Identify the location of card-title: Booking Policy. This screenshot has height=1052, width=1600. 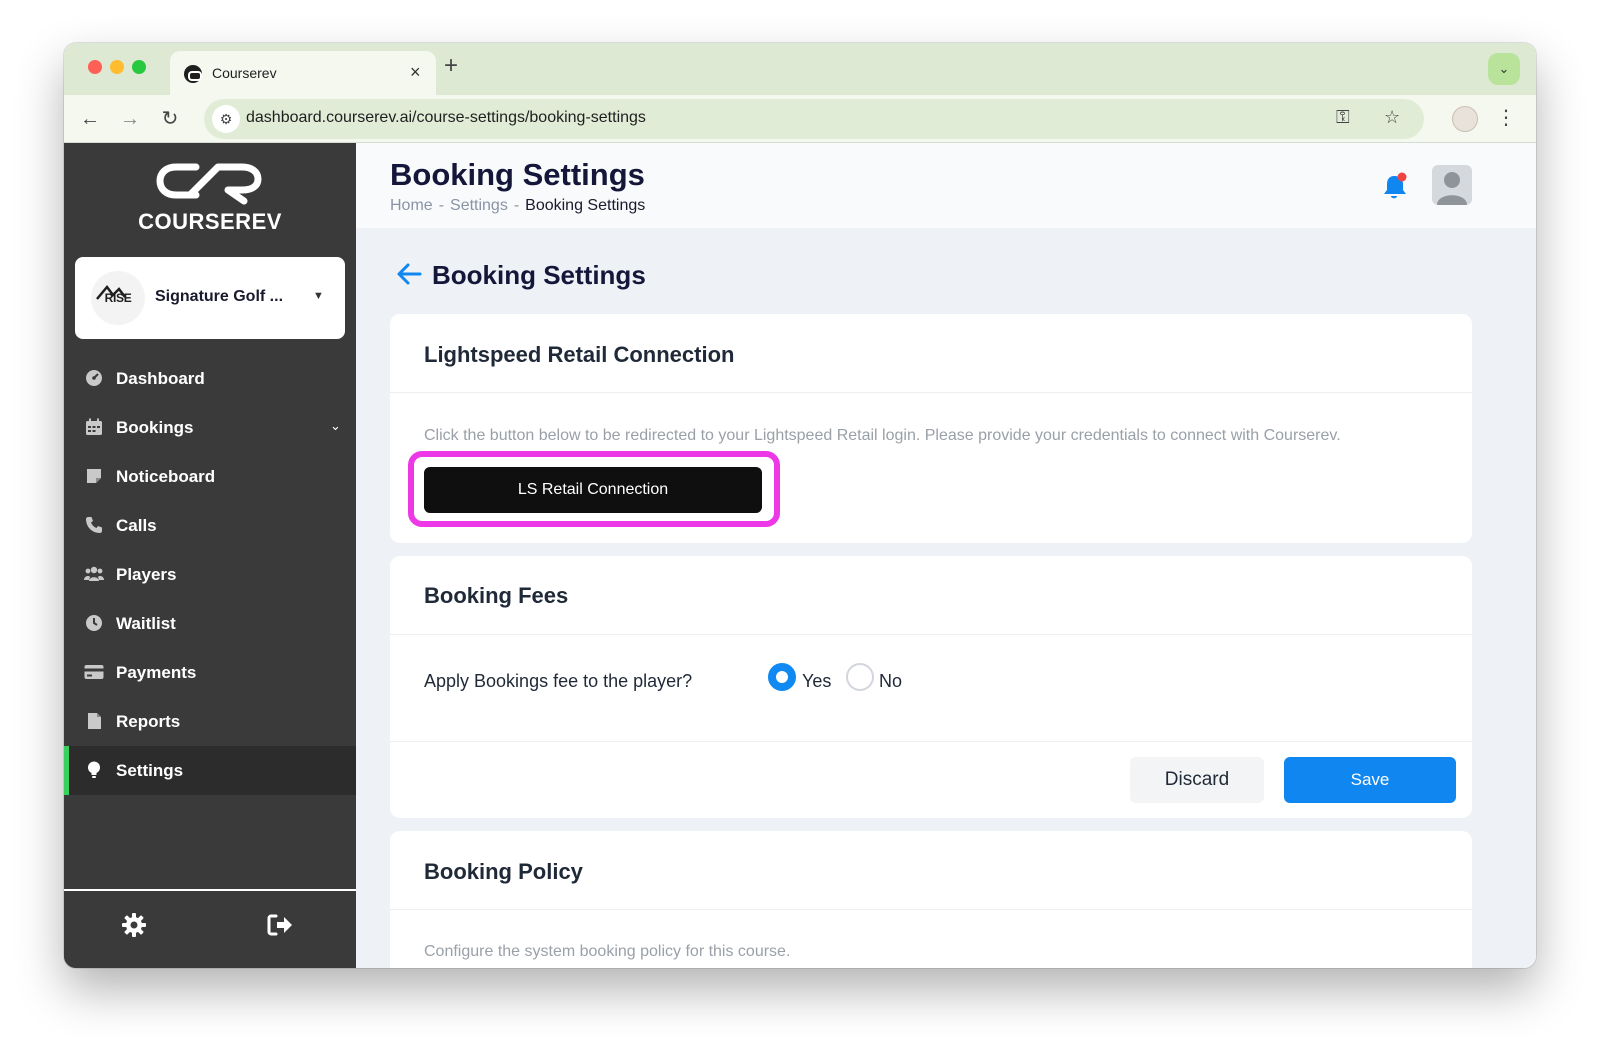
(503, 871).